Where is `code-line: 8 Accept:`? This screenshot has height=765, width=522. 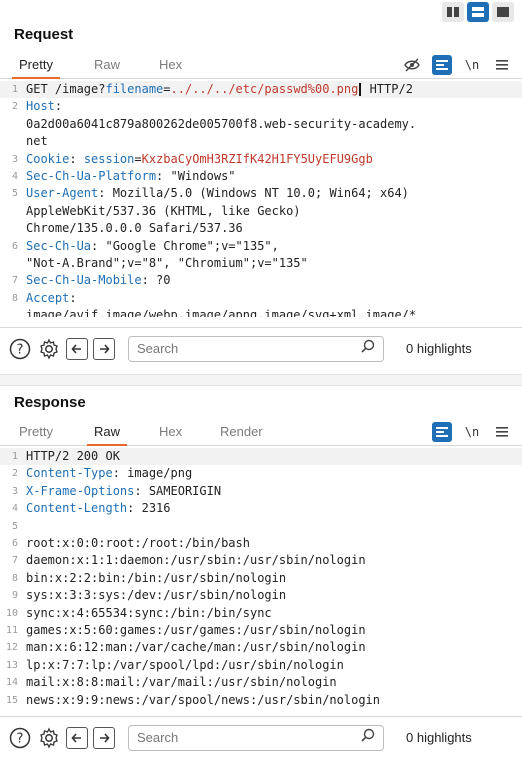
code-line: 8 Accept: is located at coordinates (261, 298).